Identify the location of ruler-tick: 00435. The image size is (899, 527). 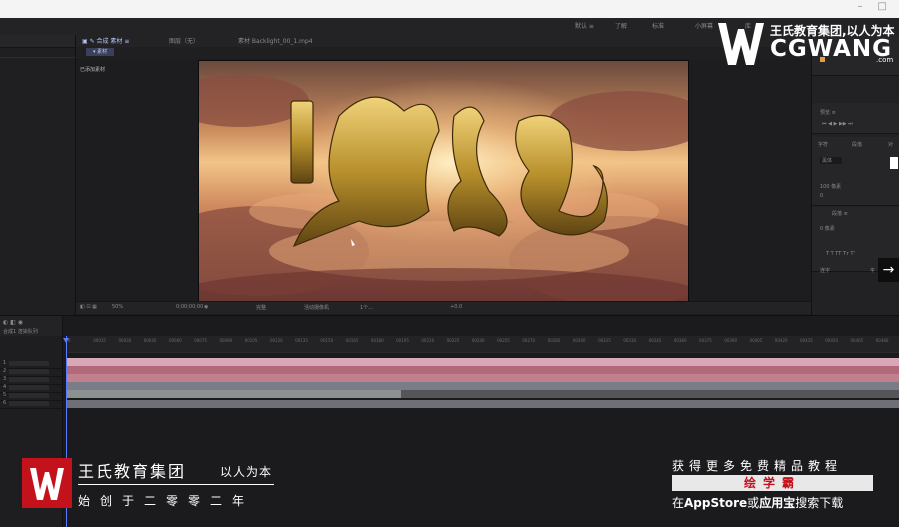
(806, 340).